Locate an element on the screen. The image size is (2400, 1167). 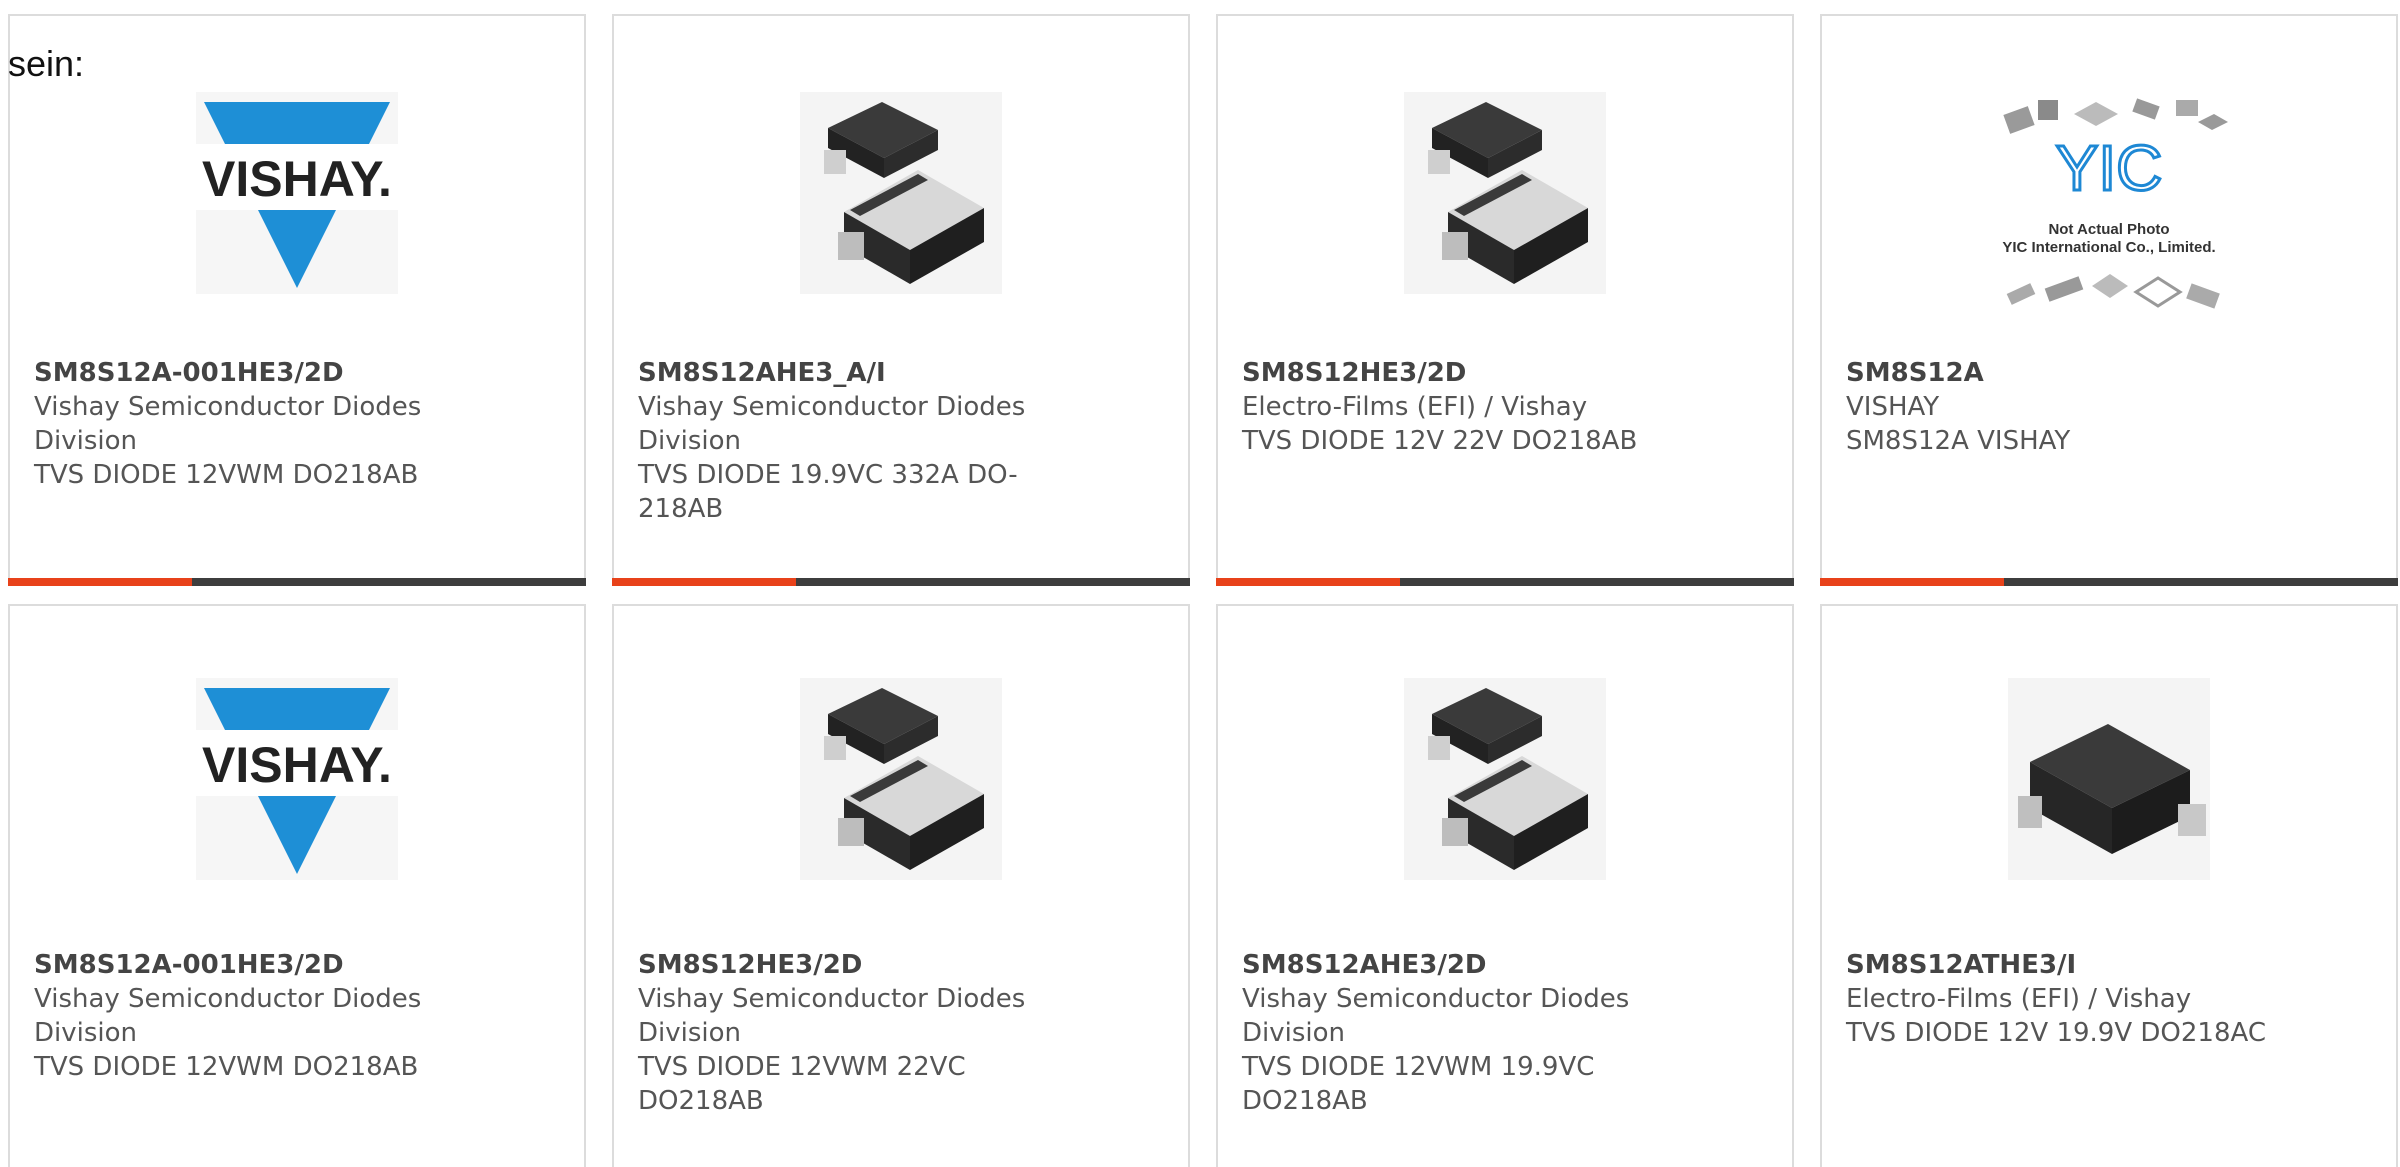
smd-diode-image is located at coordinates (2109, 779).